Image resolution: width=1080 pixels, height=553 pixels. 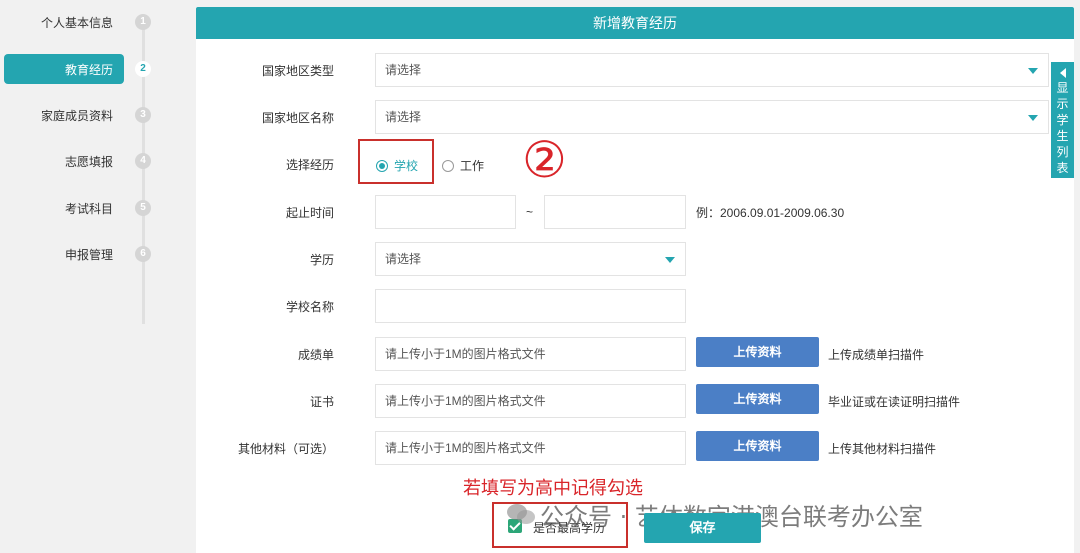 I want to click on step-item-volunteer: 志愿填报 4, so click(x=95, y=161).